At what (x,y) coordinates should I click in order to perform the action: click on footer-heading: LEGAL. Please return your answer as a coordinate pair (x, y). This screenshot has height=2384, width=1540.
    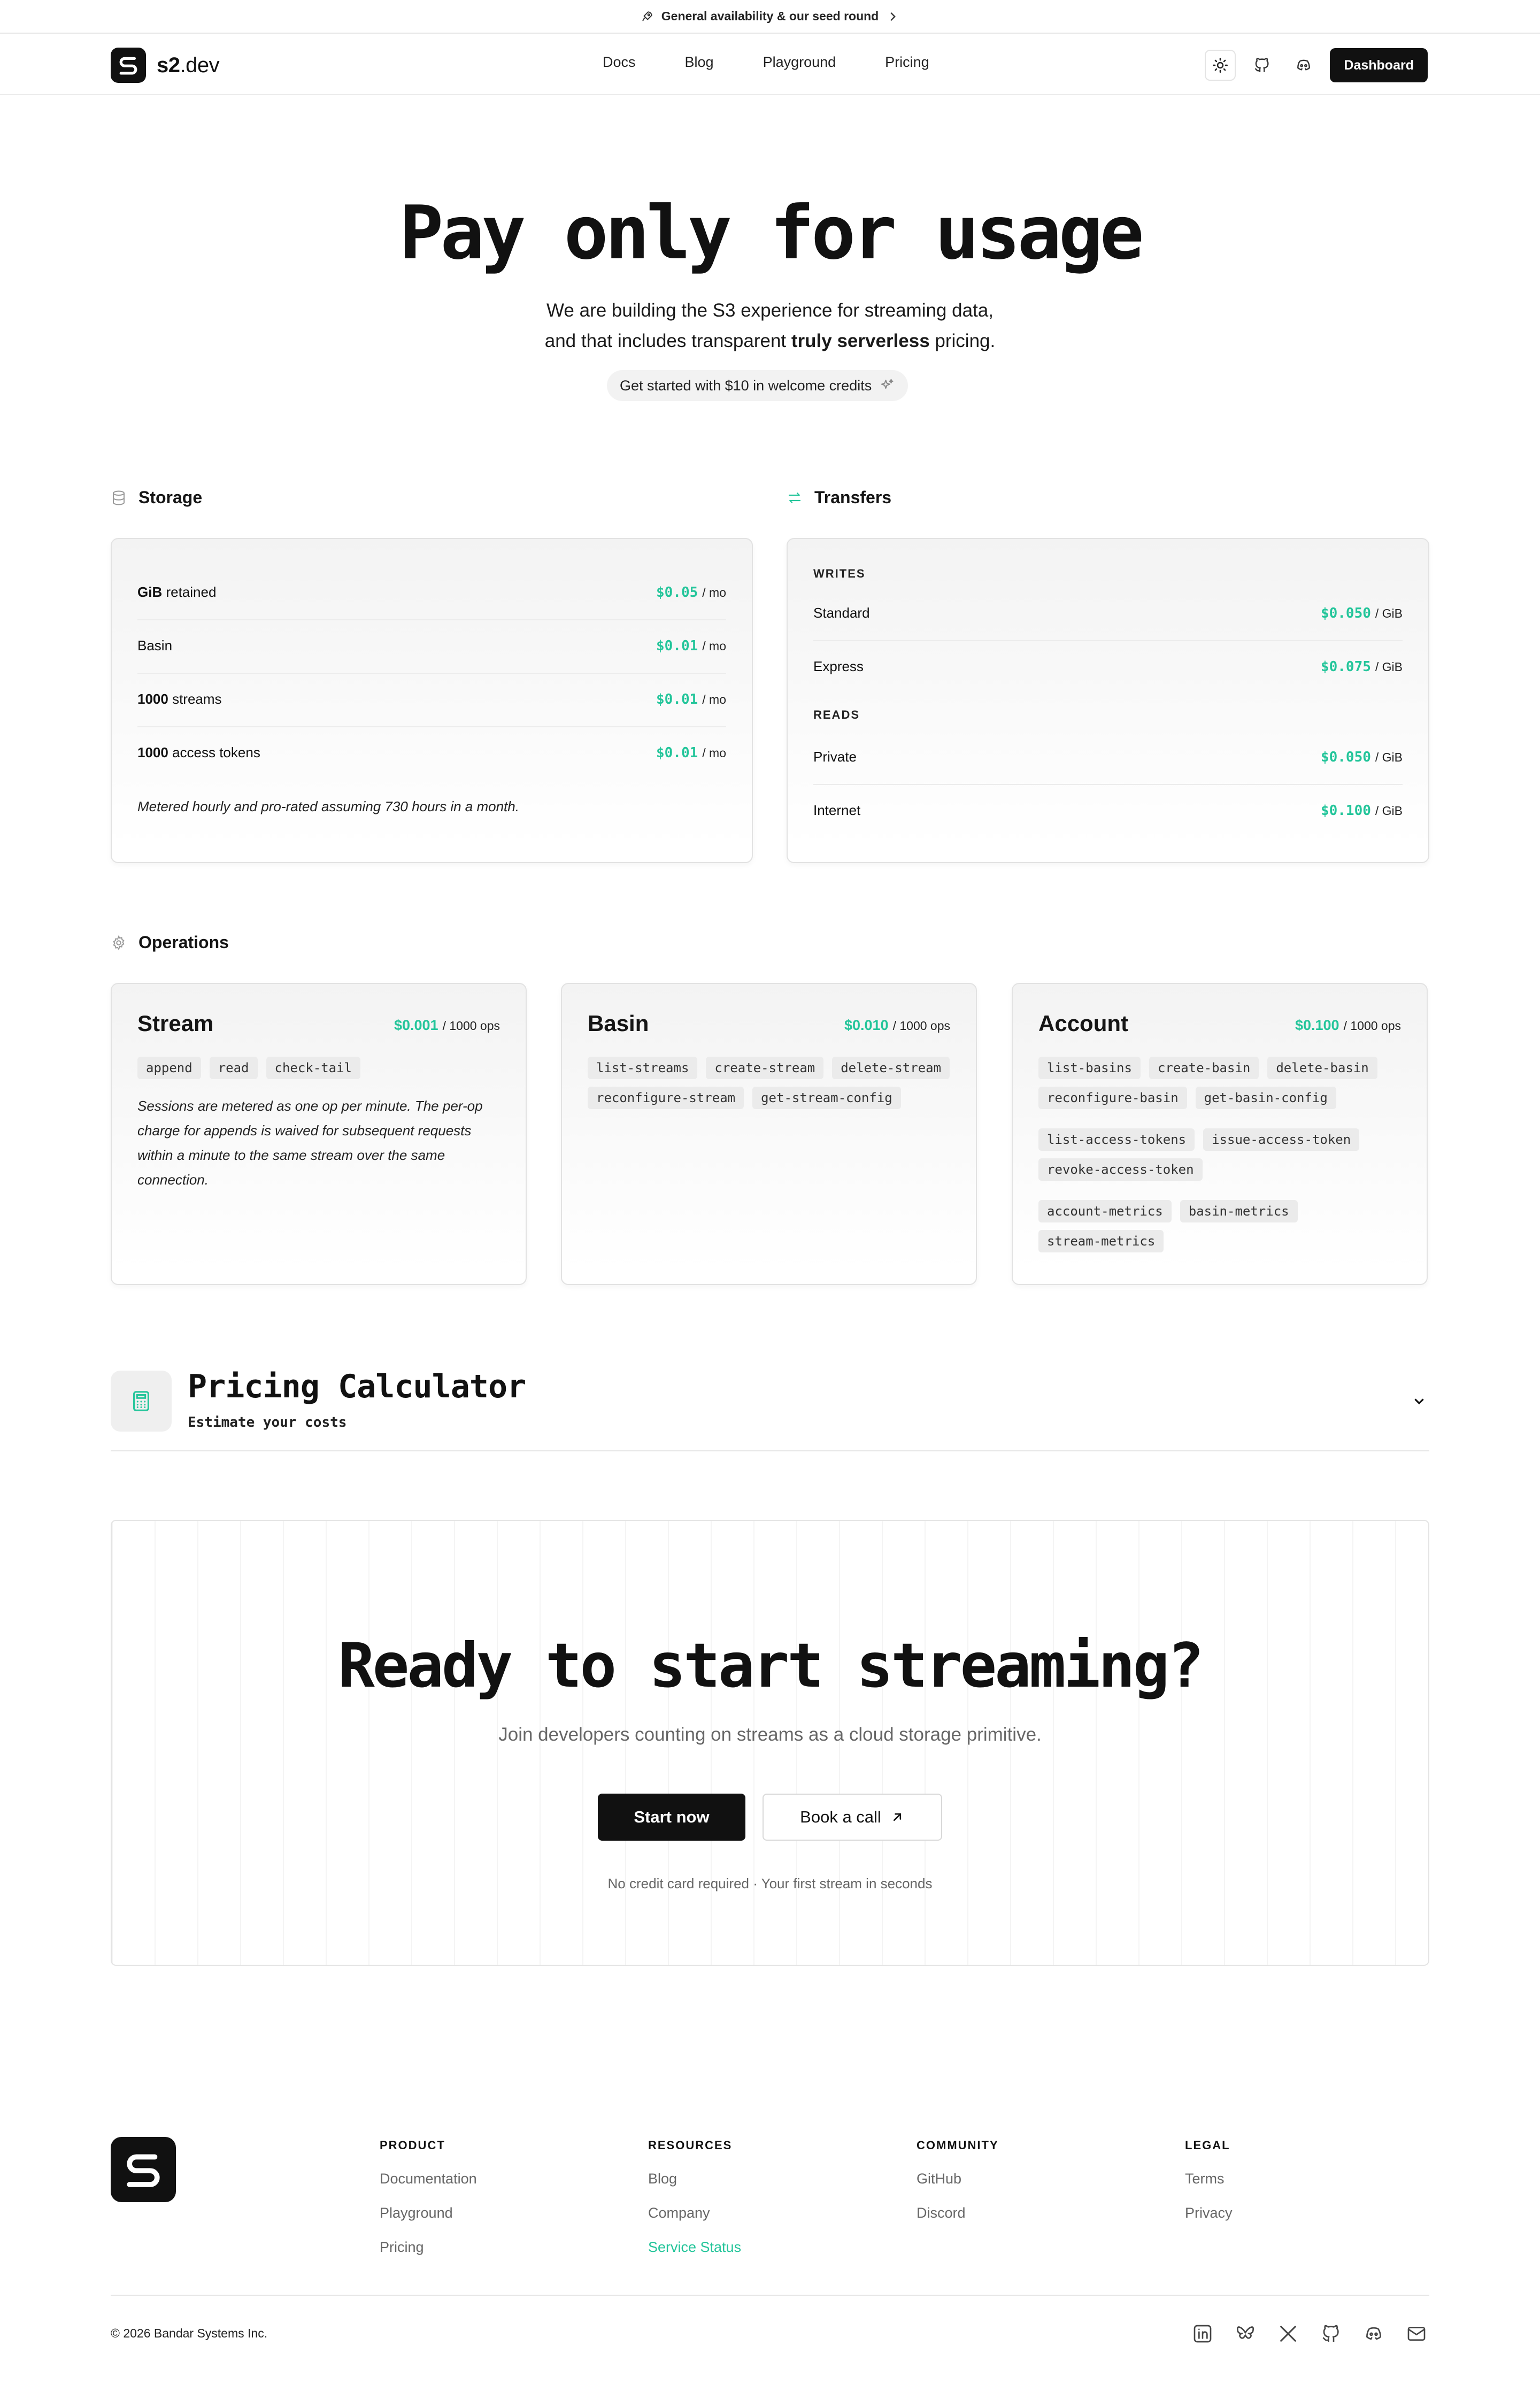
    Looking at the image, I should click on (1207, 2145).